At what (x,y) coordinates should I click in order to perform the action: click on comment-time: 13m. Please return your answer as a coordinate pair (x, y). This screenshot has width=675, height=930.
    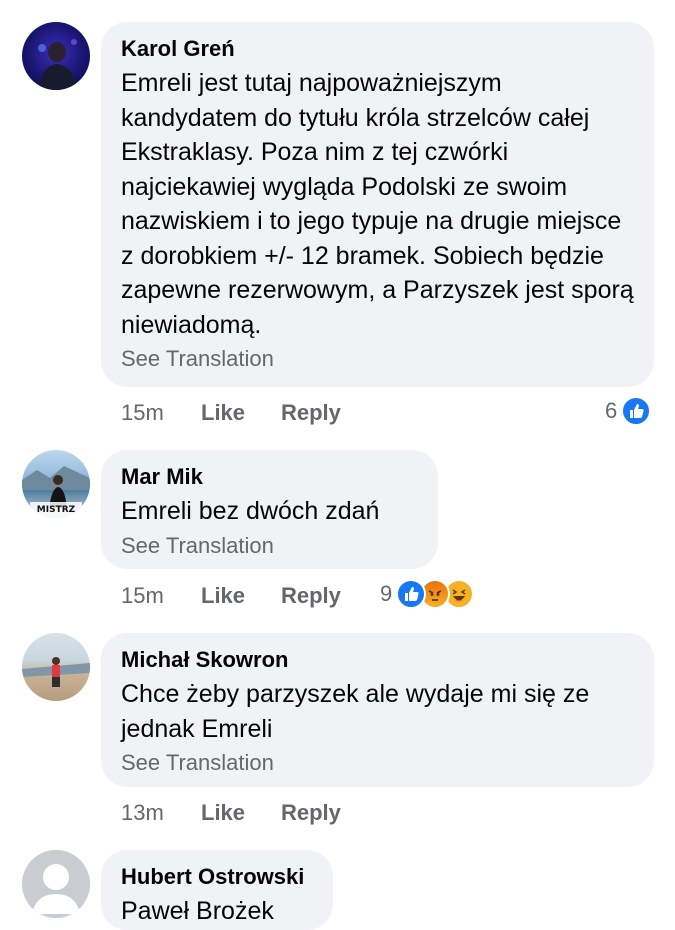
    Looking at the image, I should click on (161, 813).